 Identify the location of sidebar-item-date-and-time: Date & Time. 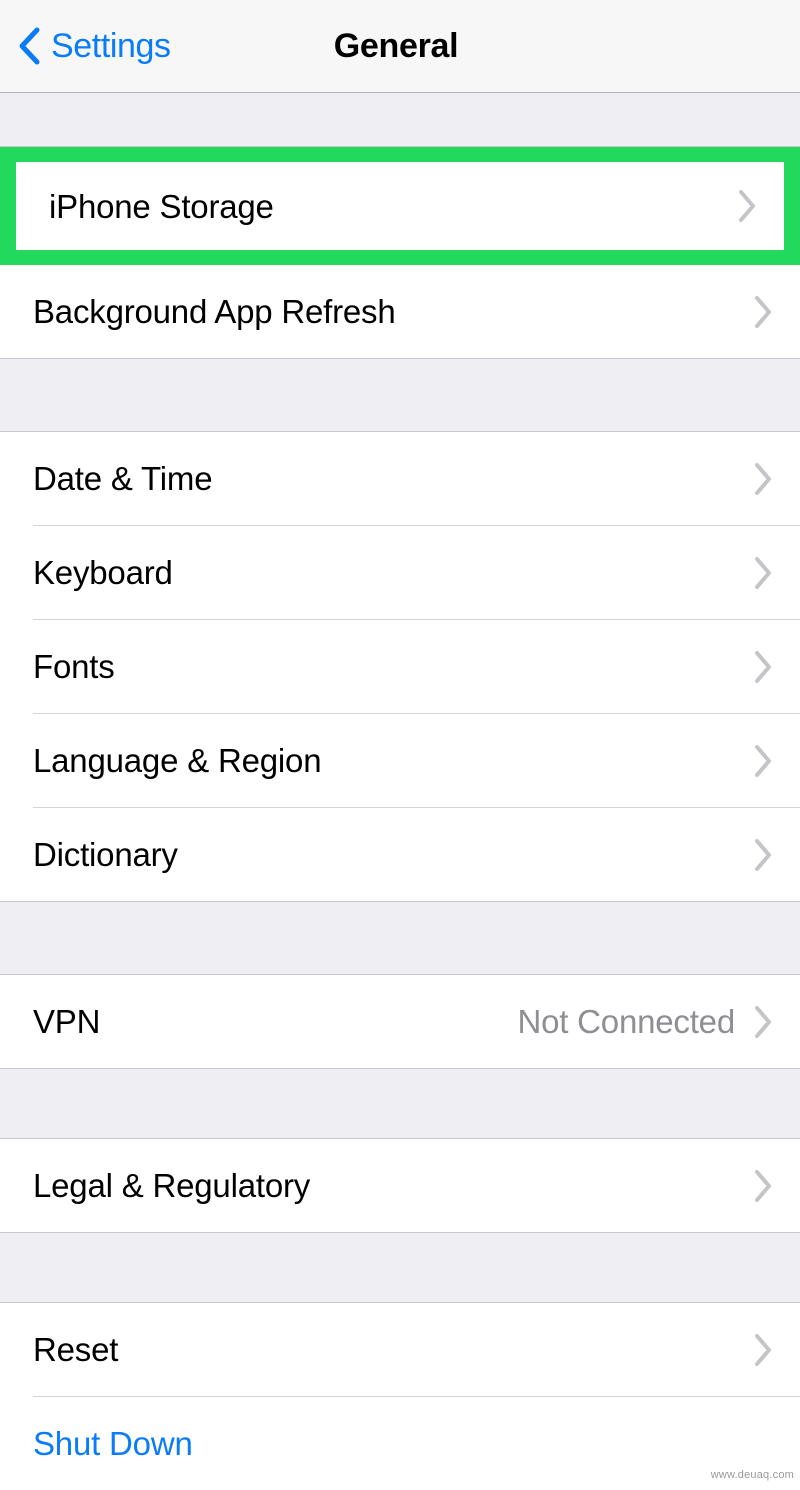
(400, 478).